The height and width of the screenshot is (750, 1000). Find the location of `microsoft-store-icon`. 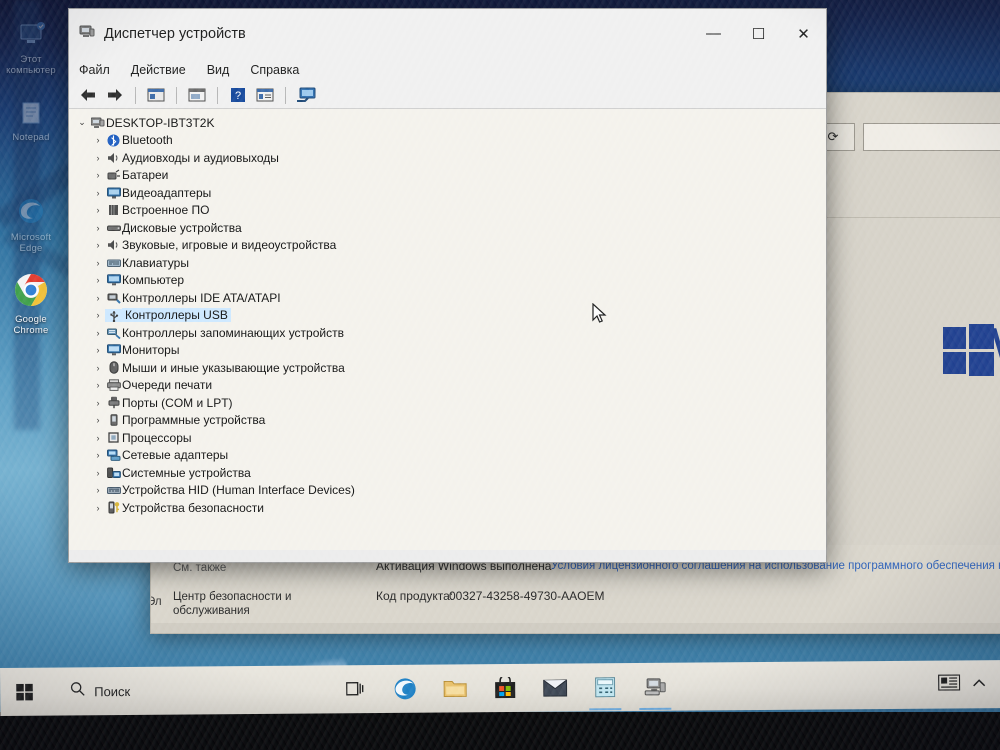

microsoft-store-icon is located at coordinates (505, 688).